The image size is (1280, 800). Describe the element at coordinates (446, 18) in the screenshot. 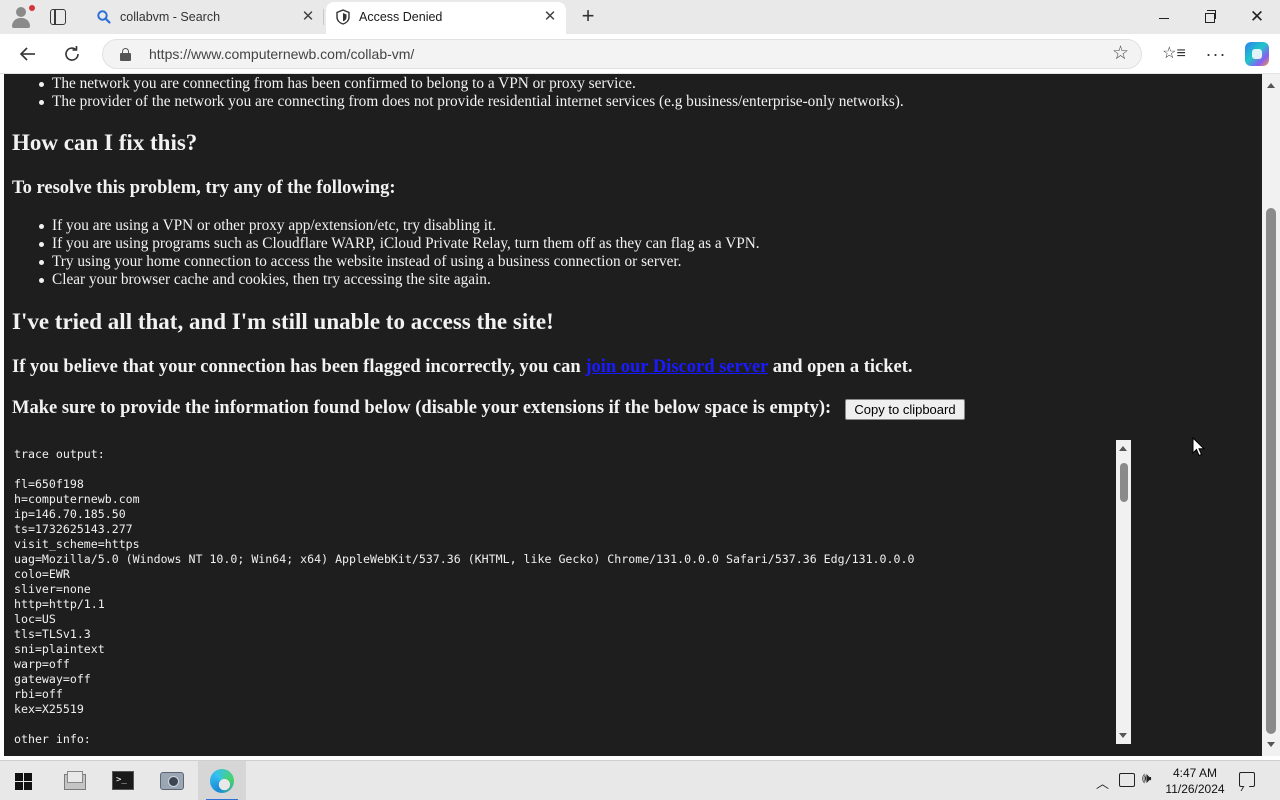

I see `tab-access-denied: Access Denied ✕` at that location.